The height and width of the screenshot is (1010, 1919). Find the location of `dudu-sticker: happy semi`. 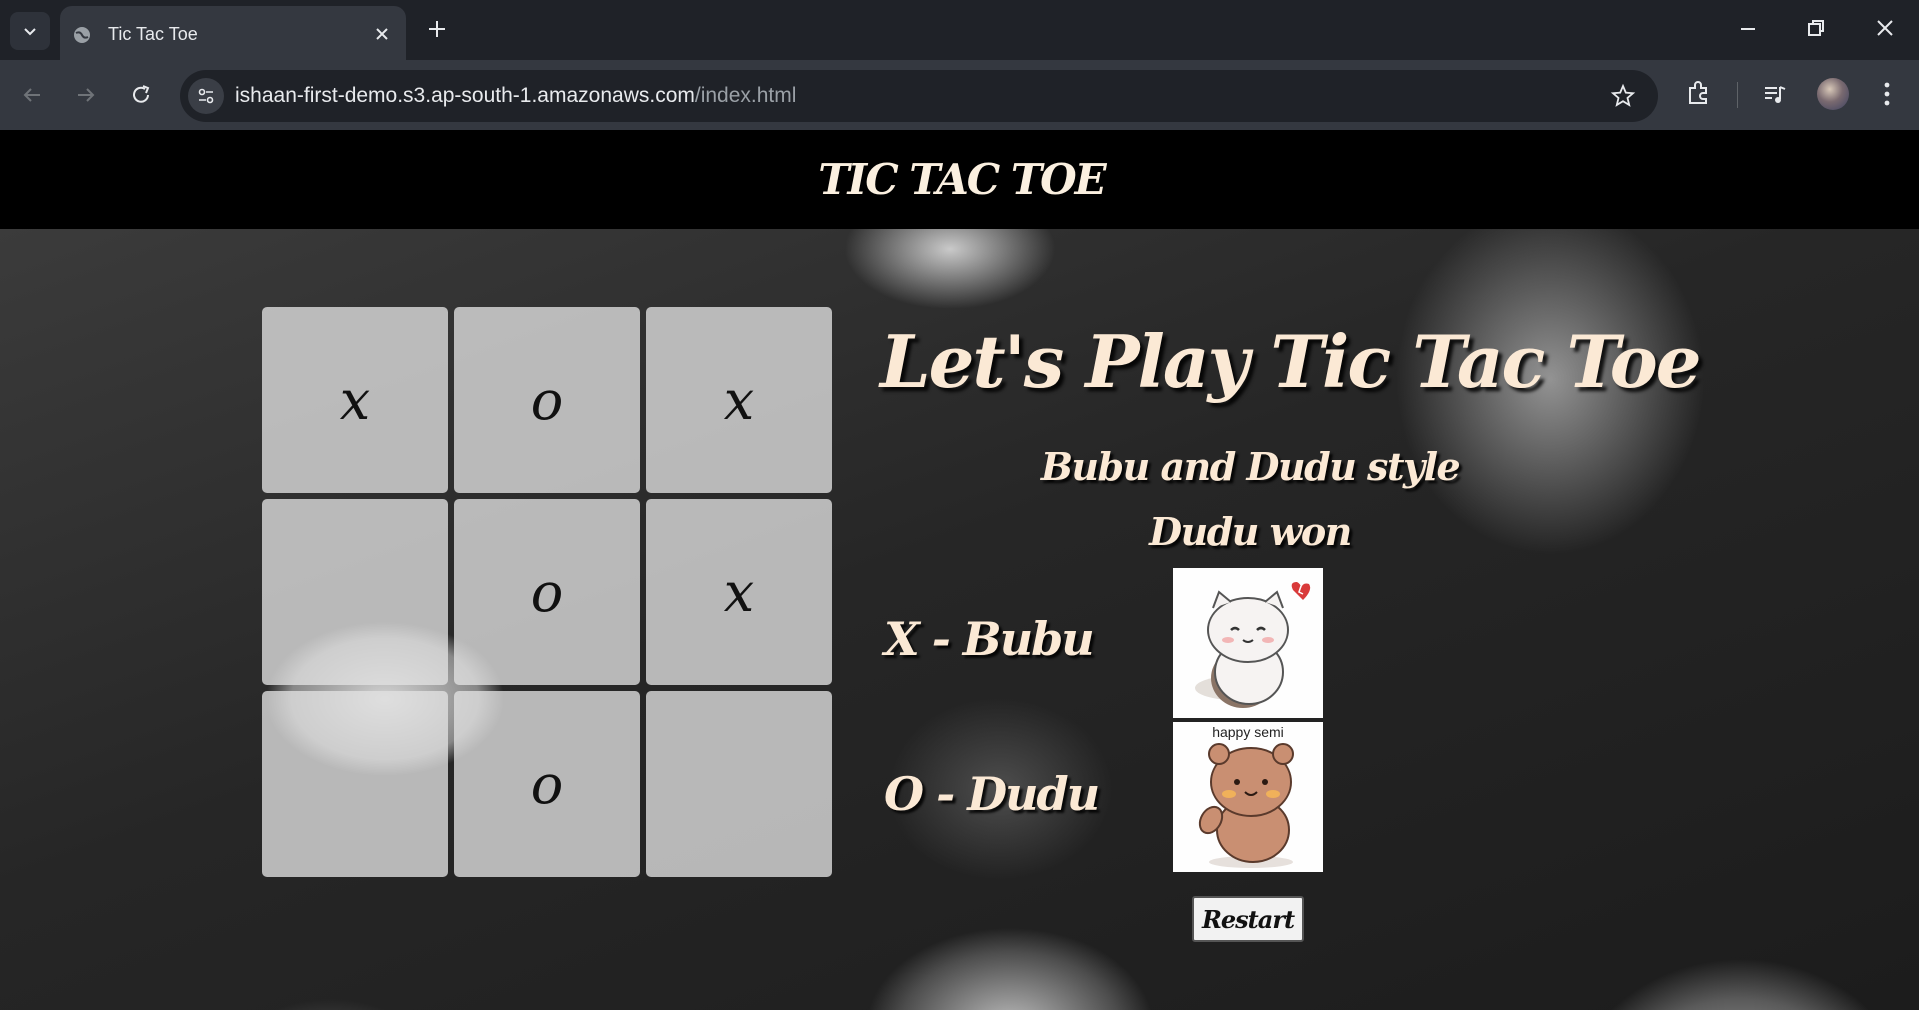

dudu-sticker: happy semi is located at coordinates (1248, 797).